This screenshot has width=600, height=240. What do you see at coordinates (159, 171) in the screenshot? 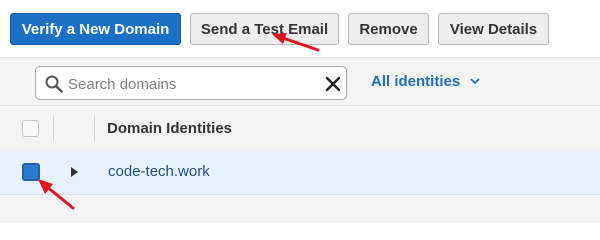
I see `domain-link: code-tech.work` at bounding box center [159, 171].